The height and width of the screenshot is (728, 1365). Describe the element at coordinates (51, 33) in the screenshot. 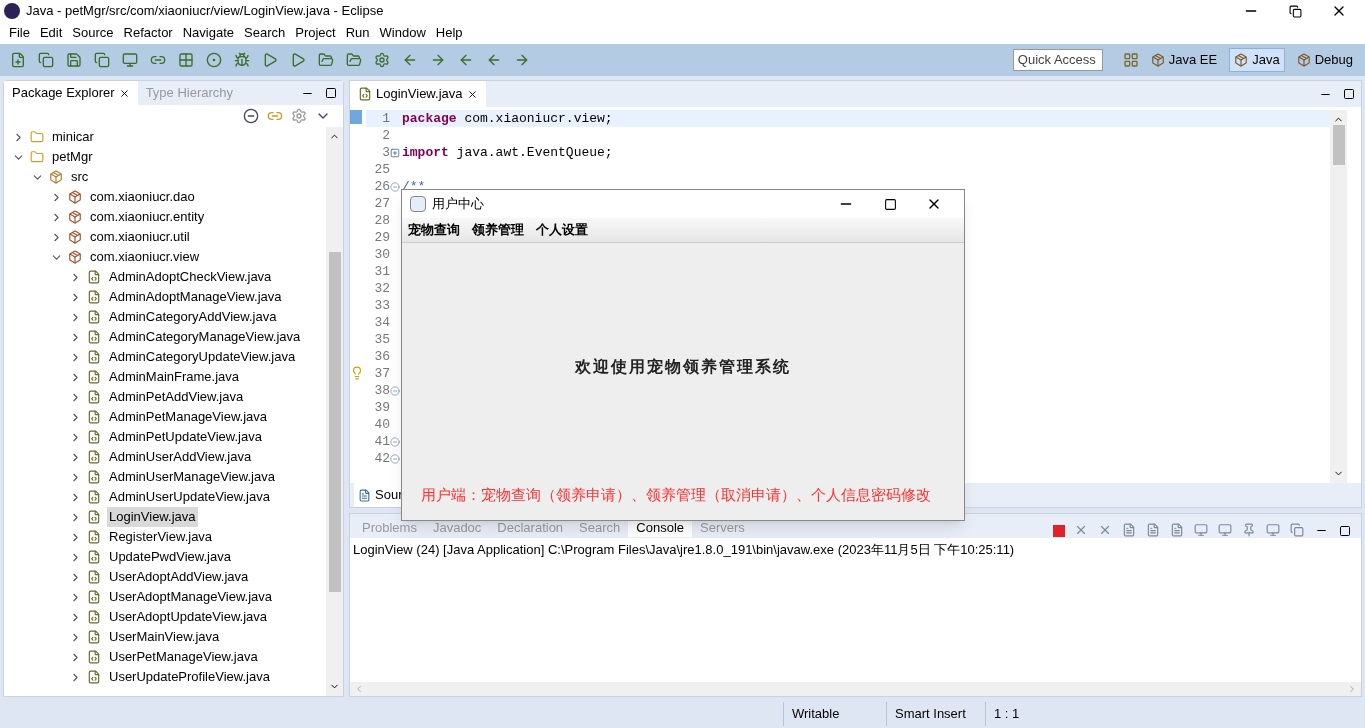

I see `menu-item: Edit` at that location.